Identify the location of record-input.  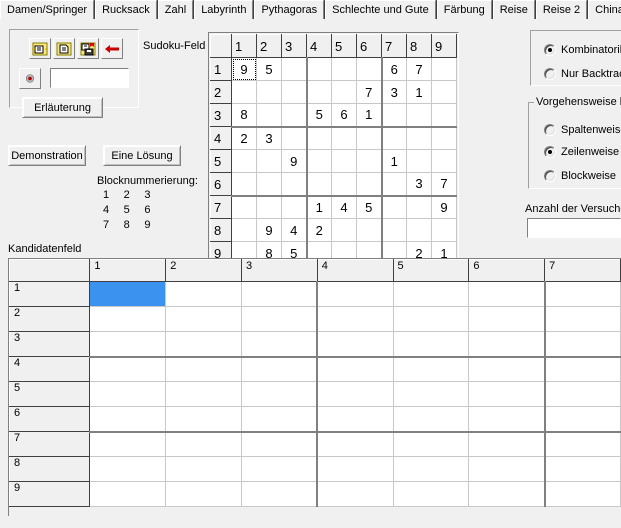
(89, 78).